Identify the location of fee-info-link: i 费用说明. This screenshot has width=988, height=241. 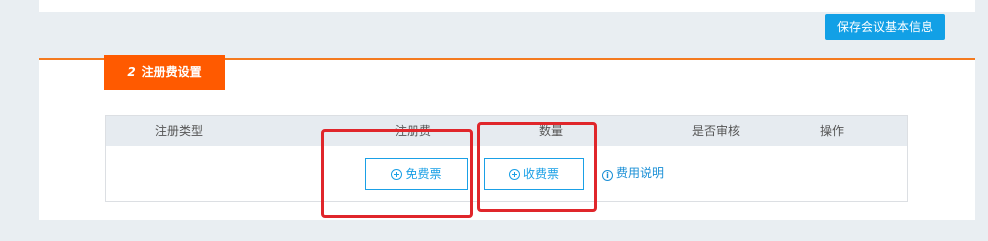
(633, 173).